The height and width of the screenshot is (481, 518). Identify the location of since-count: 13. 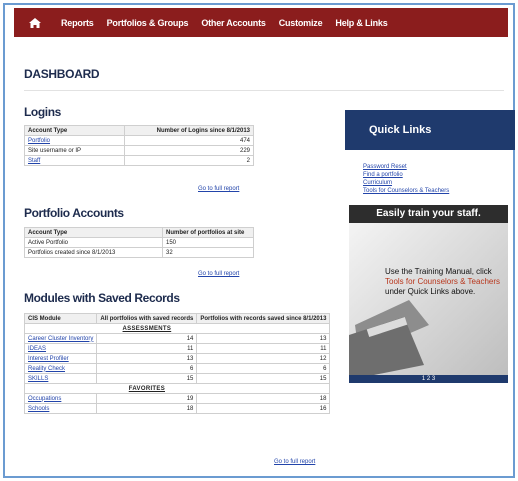
(263, 338).